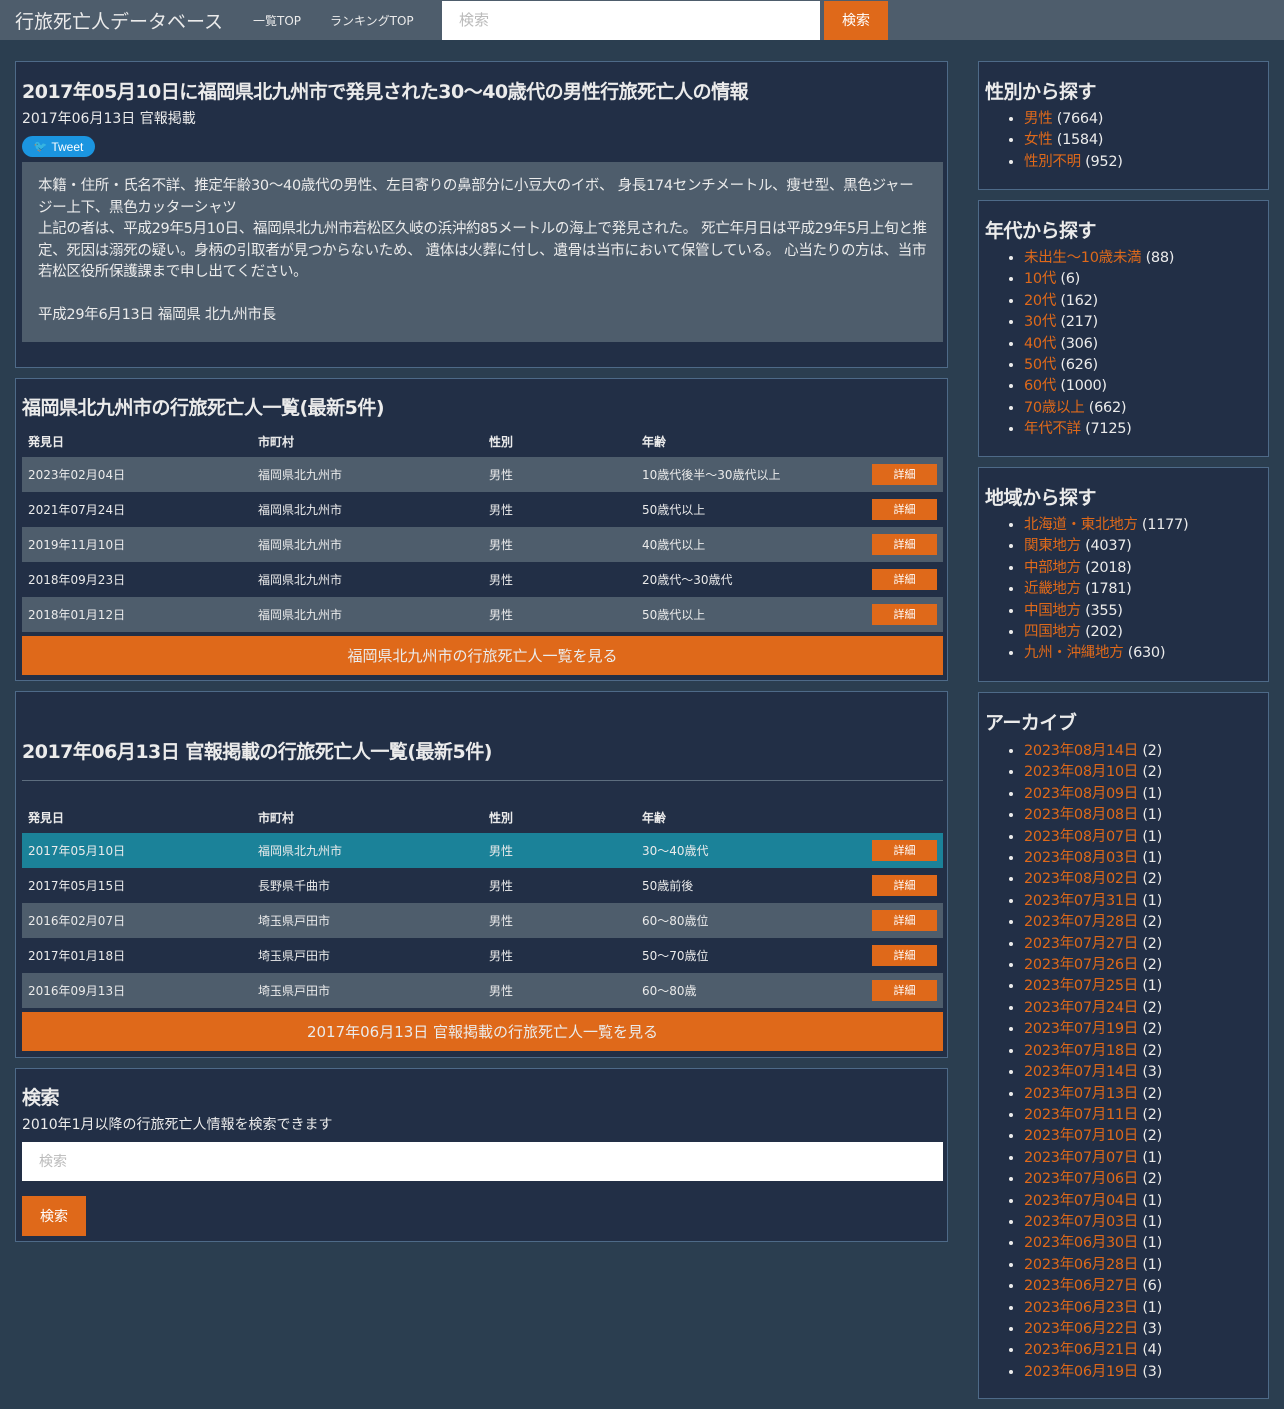  Describe the element at coordinates (1052, 568) in the screenshot. I see `sidebar-link: 中部地方` at that location.